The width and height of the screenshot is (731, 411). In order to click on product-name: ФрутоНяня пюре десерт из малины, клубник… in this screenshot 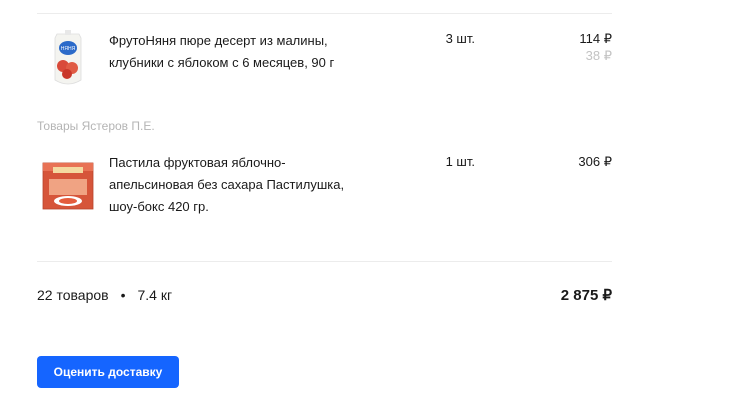, I will do `click(236, 52)`.